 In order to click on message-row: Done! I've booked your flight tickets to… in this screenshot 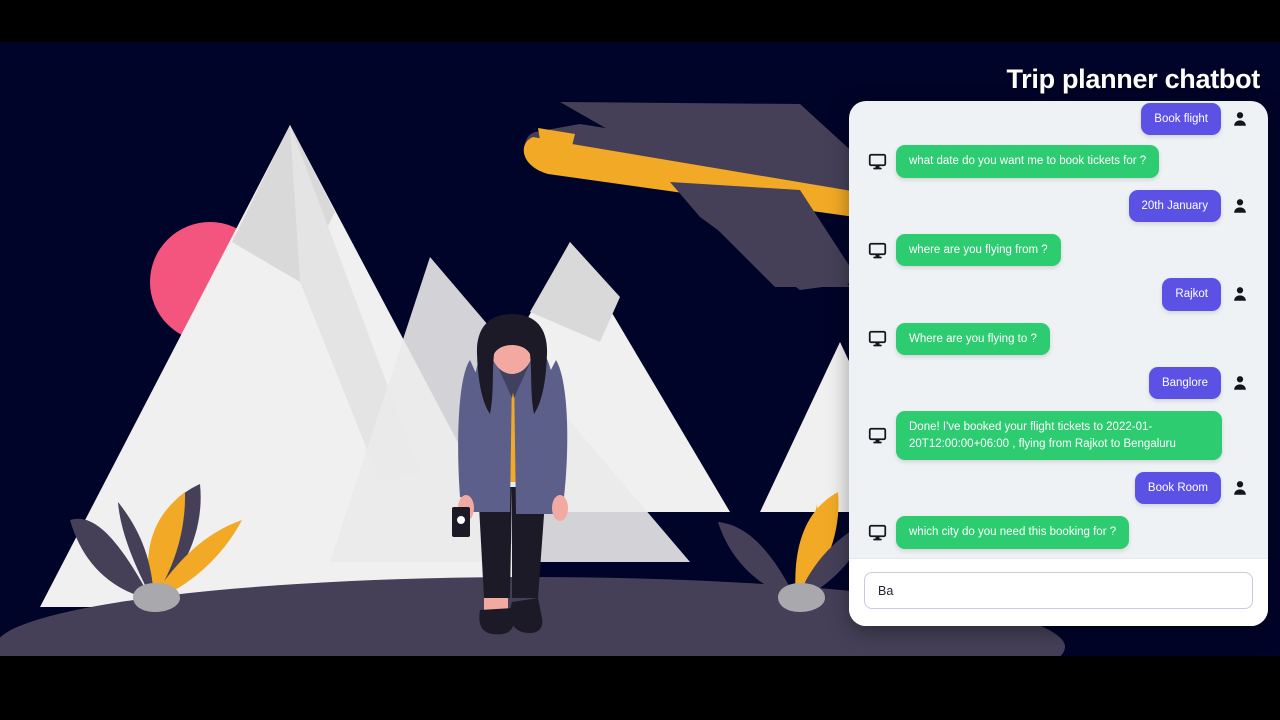, I will do `click(1058, 435)`.